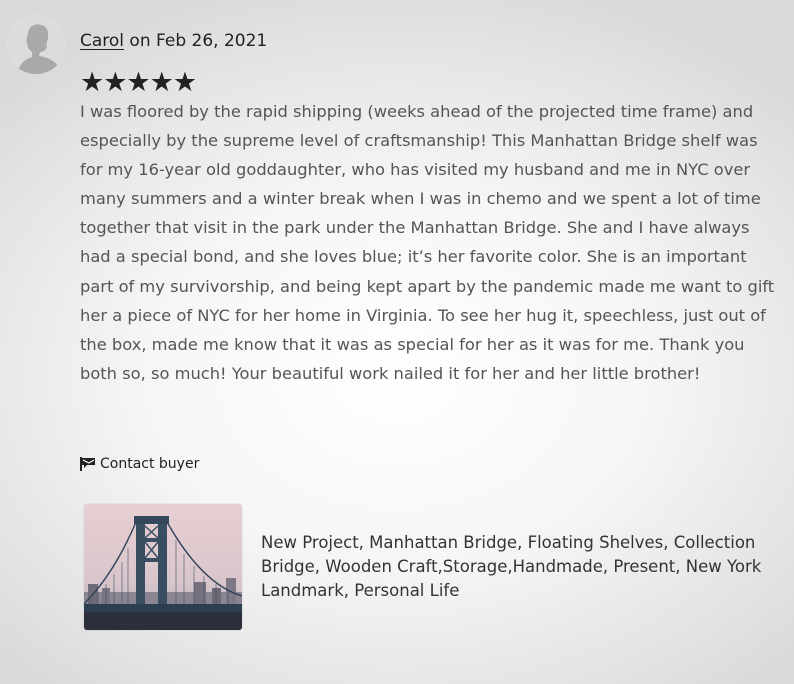 The image size is (794, 684). I want to click on manhattan-bridge-photo, so click(163, 567).